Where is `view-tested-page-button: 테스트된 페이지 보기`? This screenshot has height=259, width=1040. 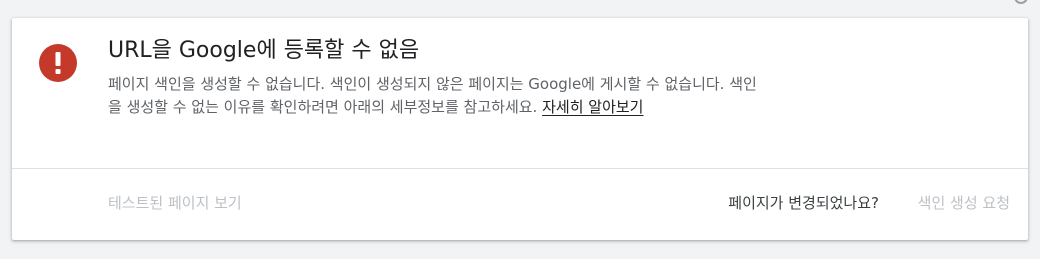
view-tested-page-button: 테스트된 페이지 보기 is located at coordinates (175, 203).